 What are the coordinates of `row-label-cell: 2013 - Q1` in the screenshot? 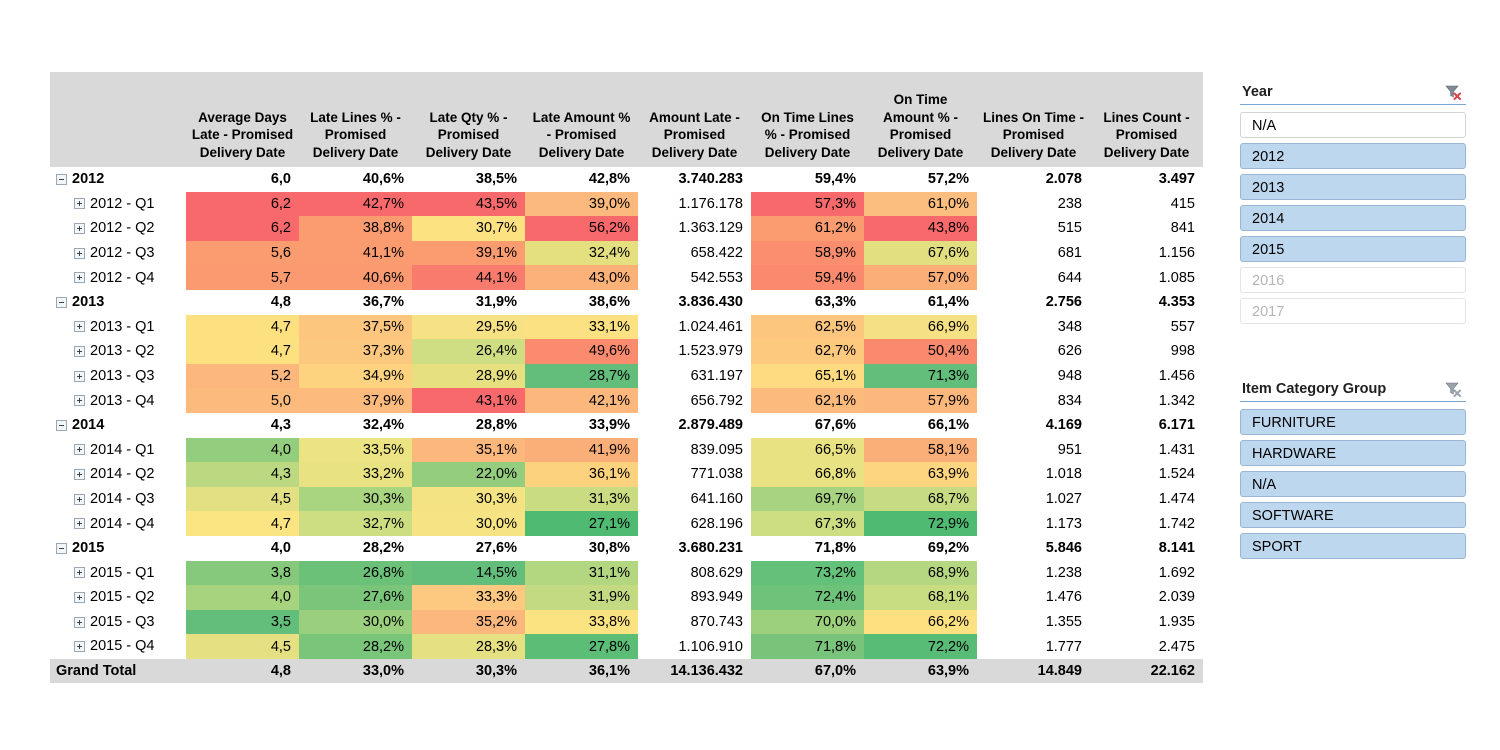 It's located at (118, 327).